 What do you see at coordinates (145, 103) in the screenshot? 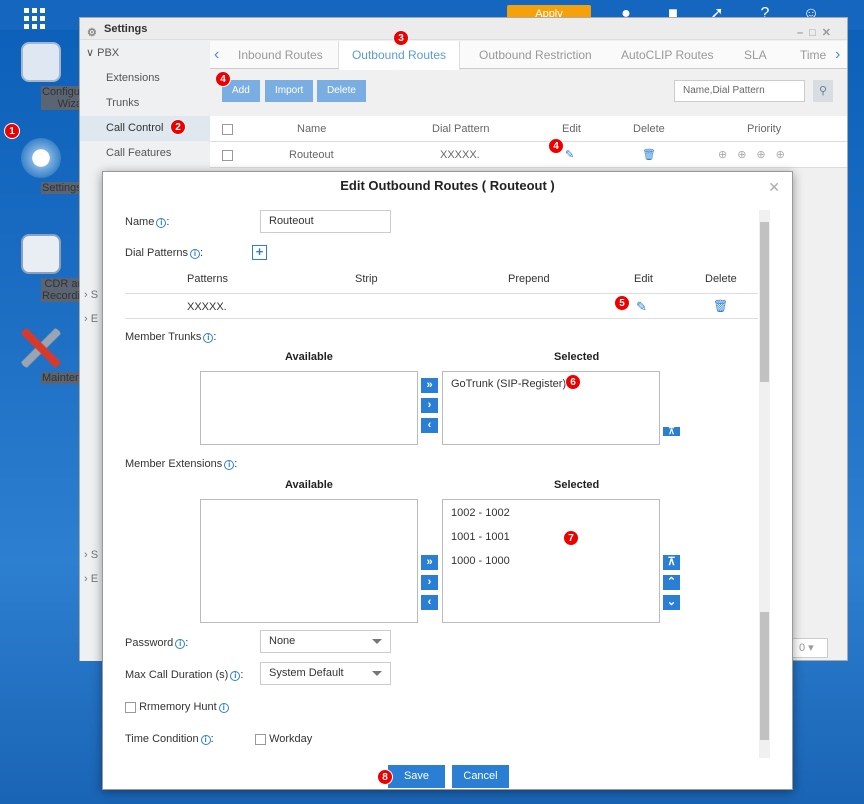
I see `sidebar-item-trunks: Trunks` at bounding box center [145, 103].